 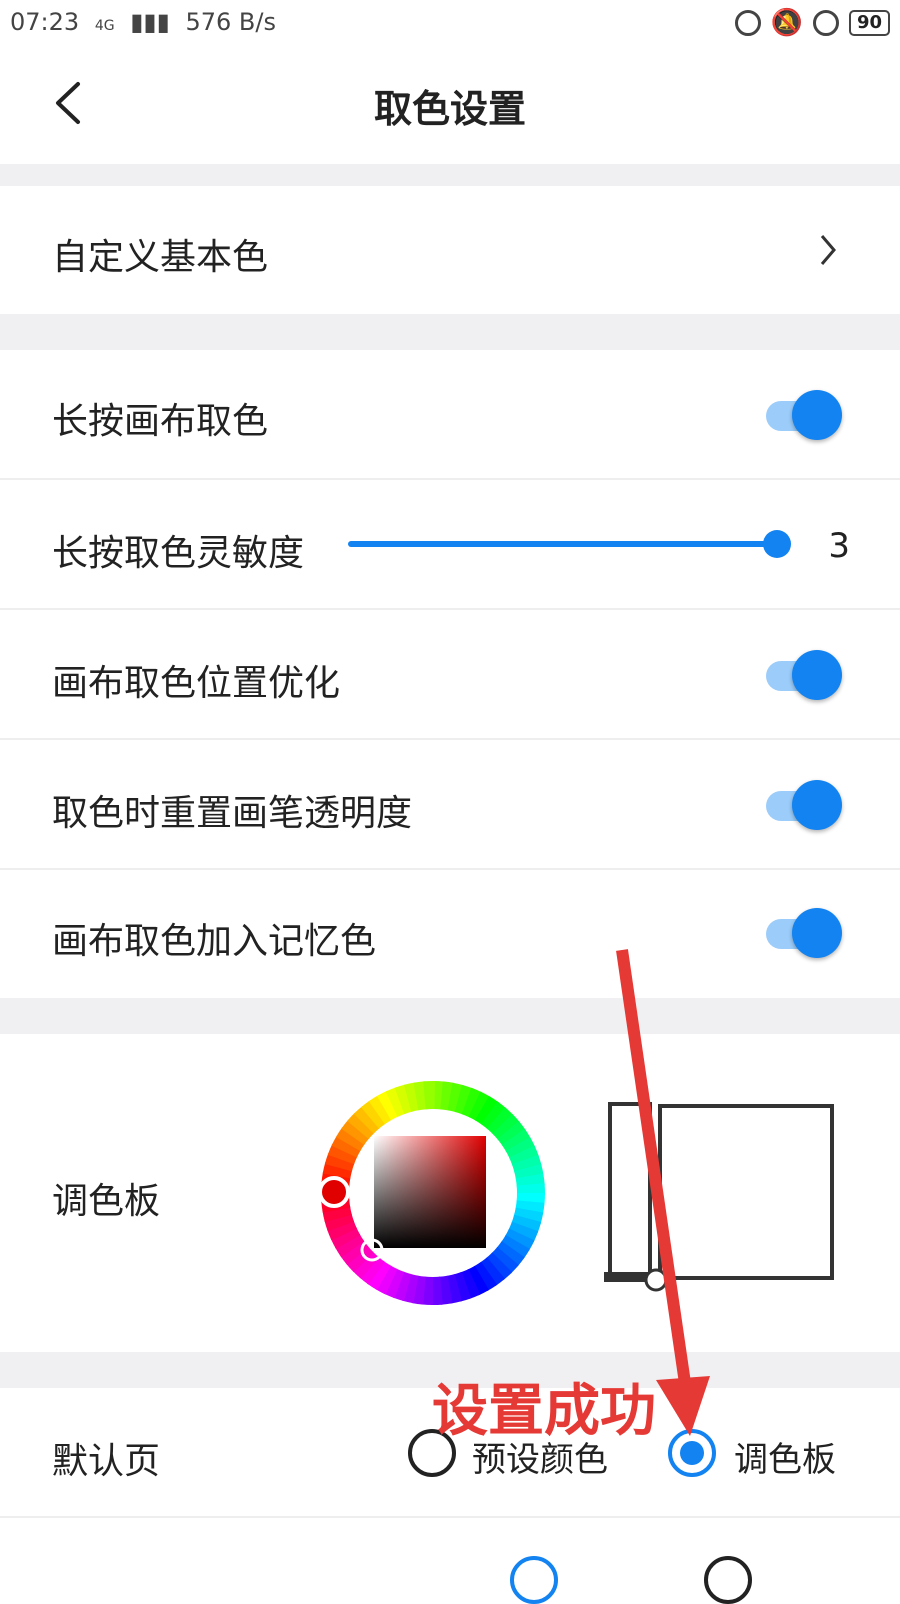 I want to click on app-header: 取色设置, so click(x=450, y=105).